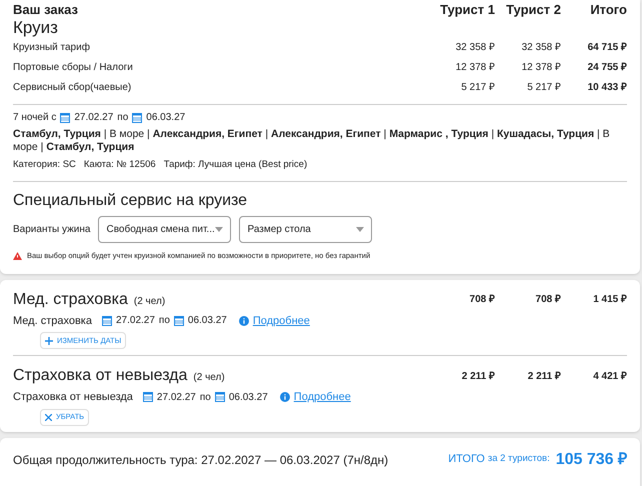 The height and width of the screenshot is (486, 642). Describe the element at coordinates (519, 459) in the screenshot. I see `total-suffix: за 2 туристов:` at that location.